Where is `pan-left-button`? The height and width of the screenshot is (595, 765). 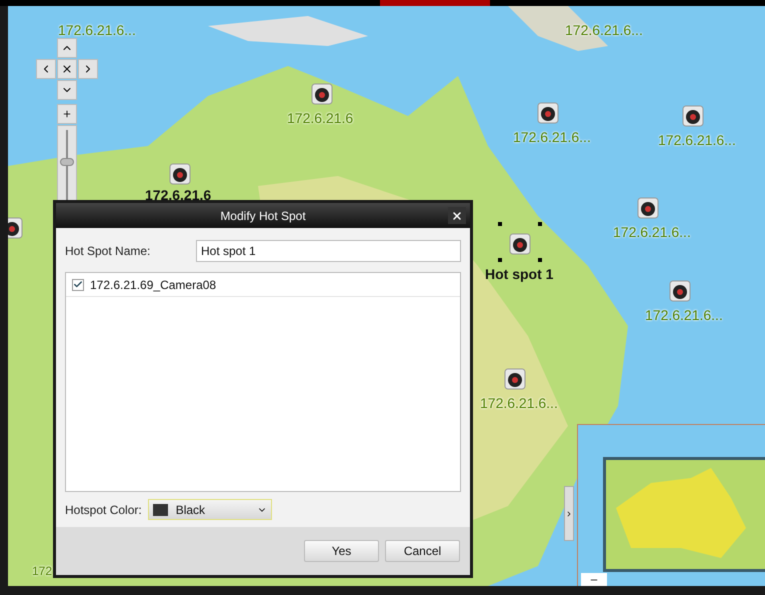 pan-left-button is located at coordinates (46, 69).